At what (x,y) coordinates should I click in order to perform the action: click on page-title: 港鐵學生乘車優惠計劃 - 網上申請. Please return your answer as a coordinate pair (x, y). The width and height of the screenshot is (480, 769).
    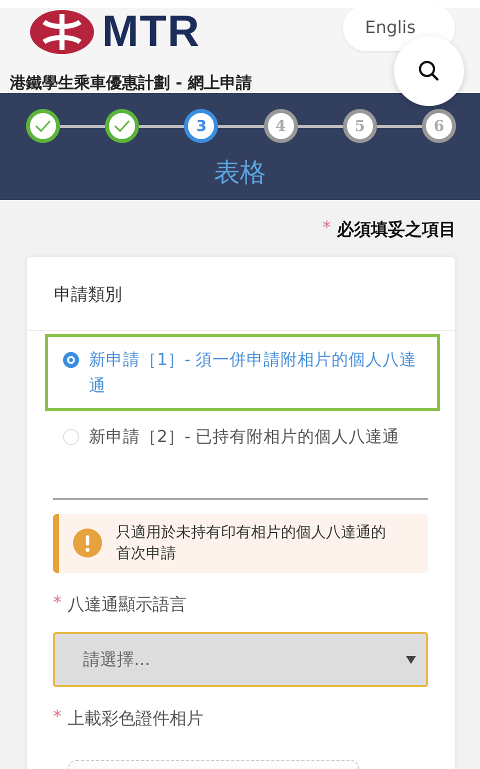
    Looking at the image, I should click on (131, 83).